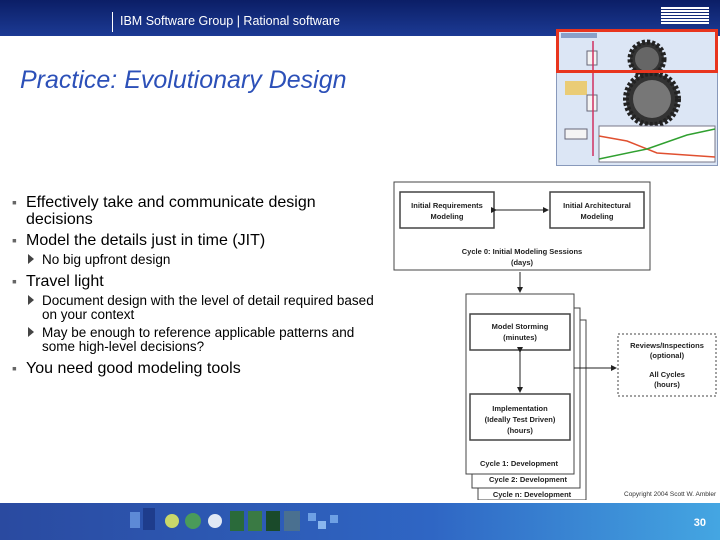 The width and height of the screenshot is (720, 545). I want to click on all-cycles-label: All Cycles, so click(667, 374).